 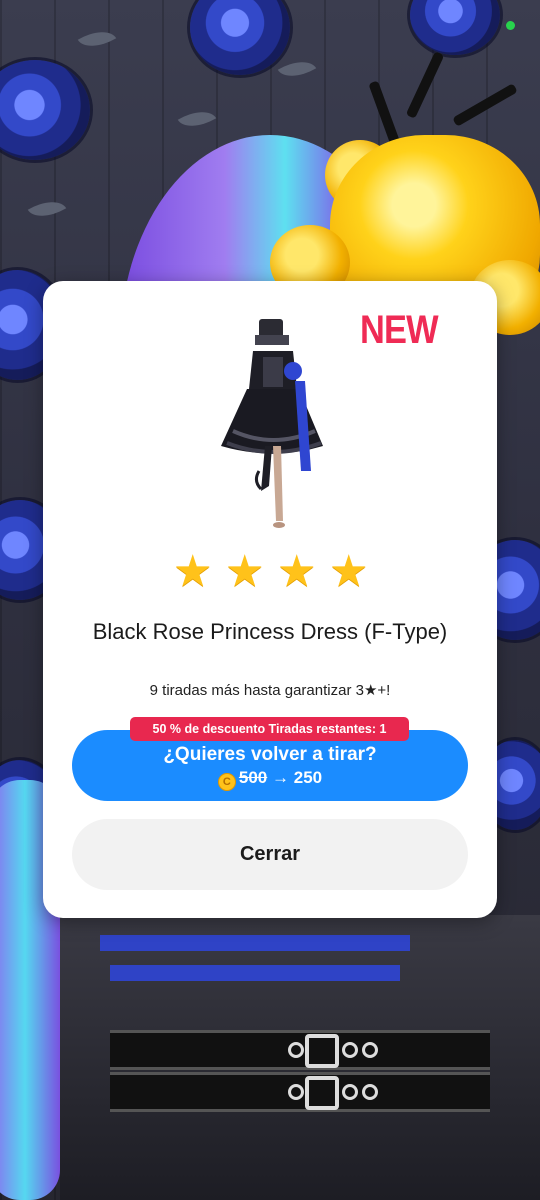 I want to click on close-button: Cerrar, so click(x=270, y=854).